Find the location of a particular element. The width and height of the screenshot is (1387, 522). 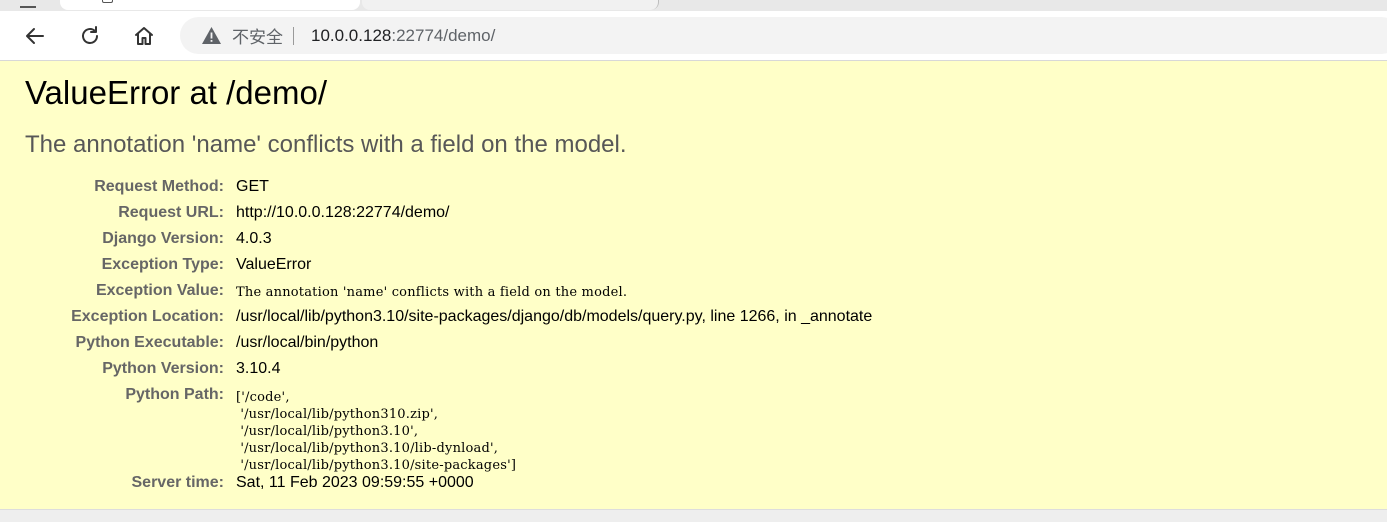

back-button is located at coordinates (35, 36).